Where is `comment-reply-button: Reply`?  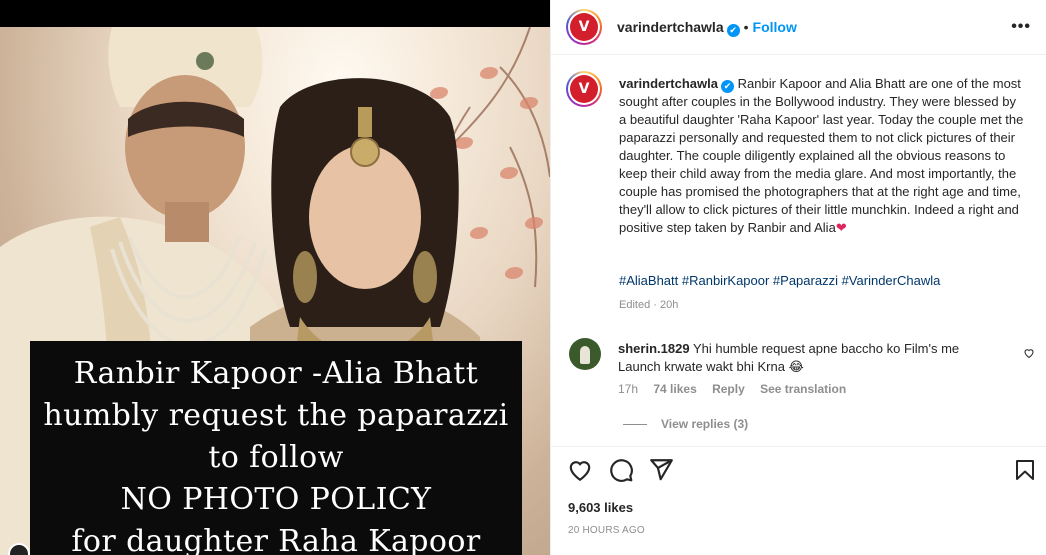 comment-reply-button: Reply is located at coordinates (728, 389).